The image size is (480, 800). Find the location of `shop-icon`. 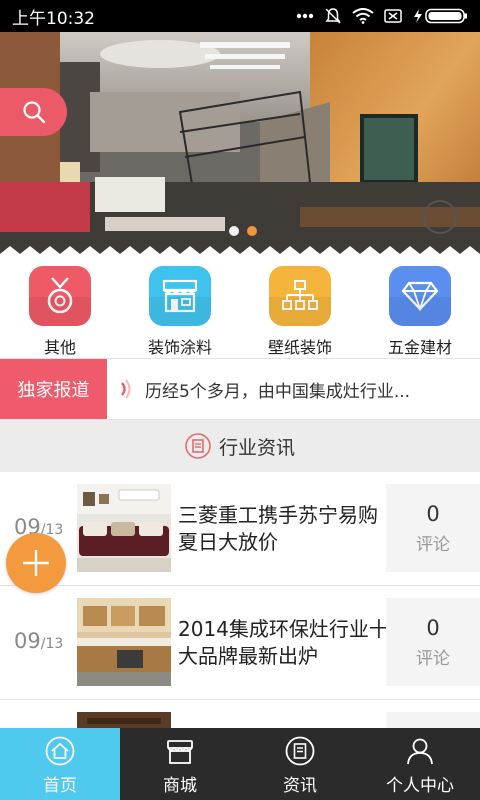

shop-icon is located at coordinates (180, 752).